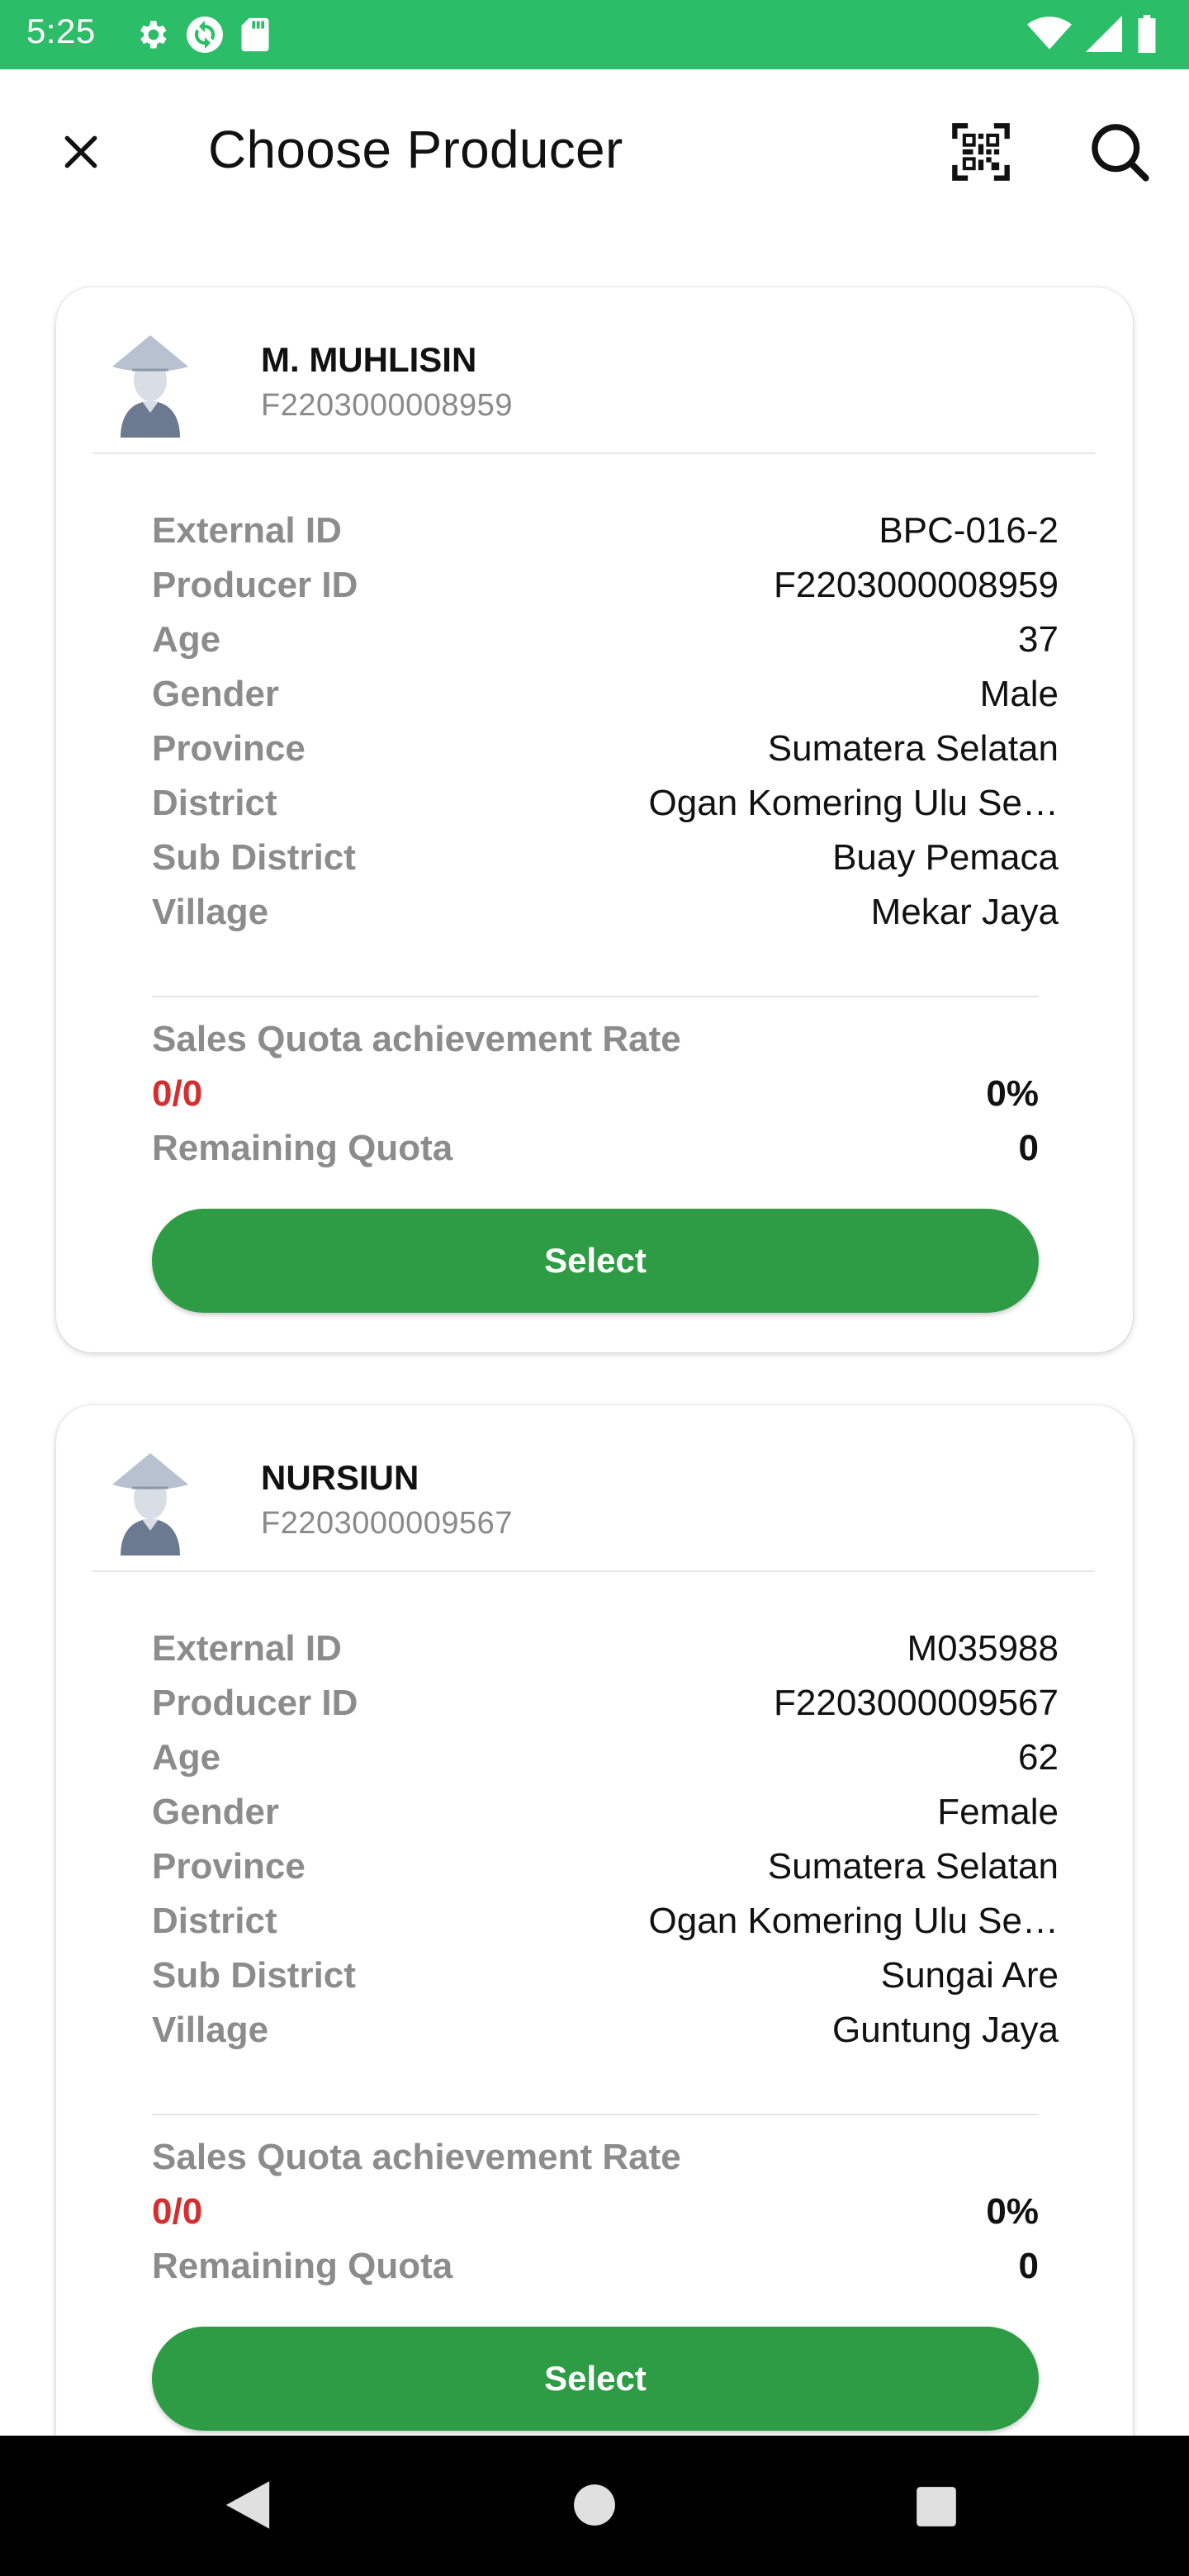 The image size is (1189, 2576). What do you see at coordinates (255, 34) in the screenshot?
I see `sd-card-icon` at bounding box center [255, 34].